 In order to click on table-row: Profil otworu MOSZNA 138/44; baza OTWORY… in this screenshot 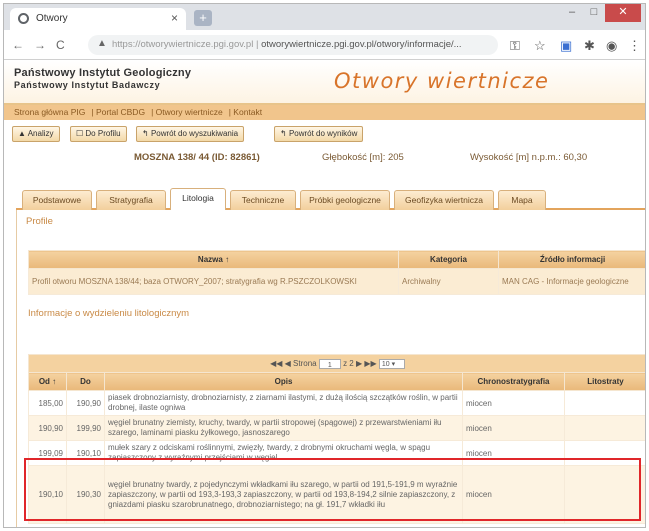, I will do `click(336, 281)`.